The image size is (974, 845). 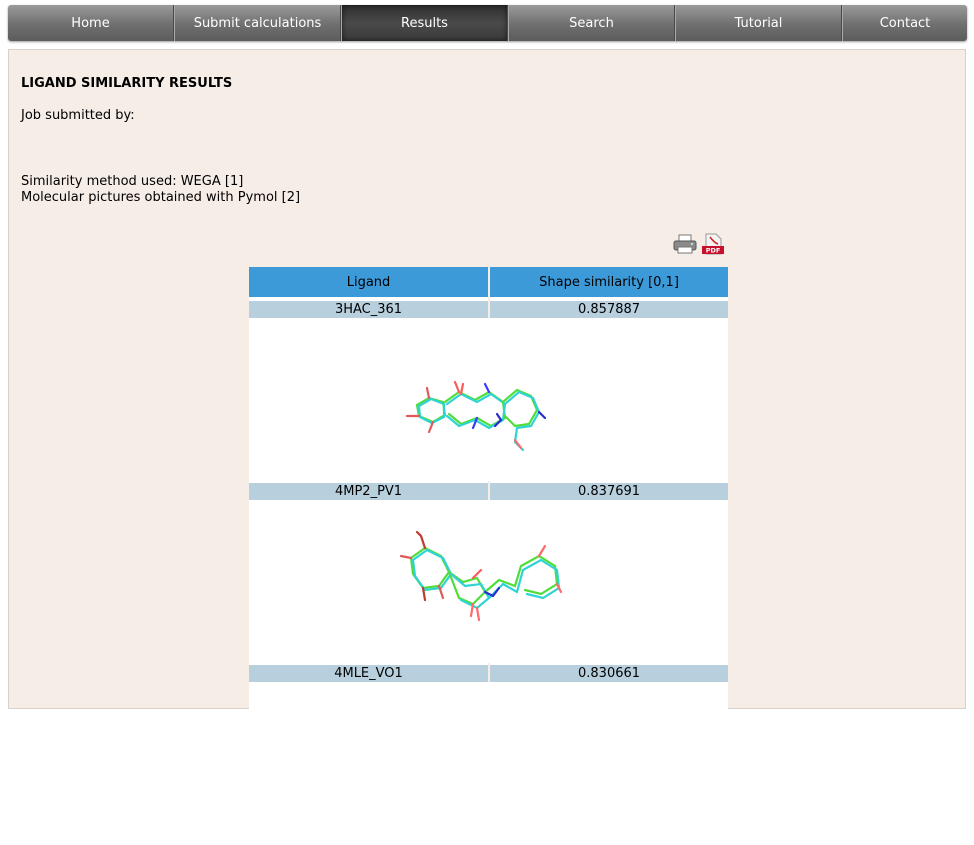 What do you see at coordinates (699, 244) in the screenshot?
I see `export-icons: PDF` at bounding box center [699, 244].